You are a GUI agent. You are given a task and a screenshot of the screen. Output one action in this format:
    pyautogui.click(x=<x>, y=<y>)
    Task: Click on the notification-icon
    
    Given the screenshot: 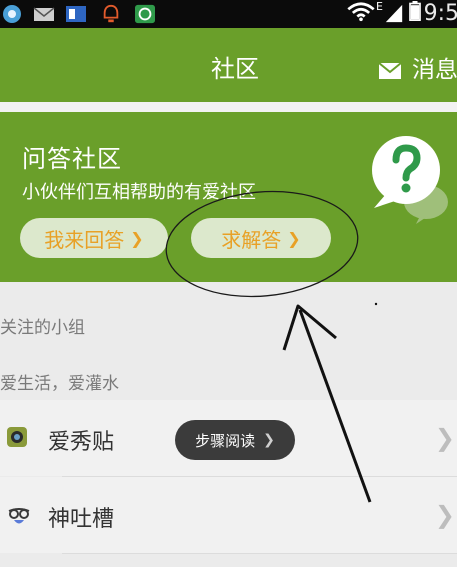 What is the action you would take?
    pyautogui.click(x=111, y=13)
    